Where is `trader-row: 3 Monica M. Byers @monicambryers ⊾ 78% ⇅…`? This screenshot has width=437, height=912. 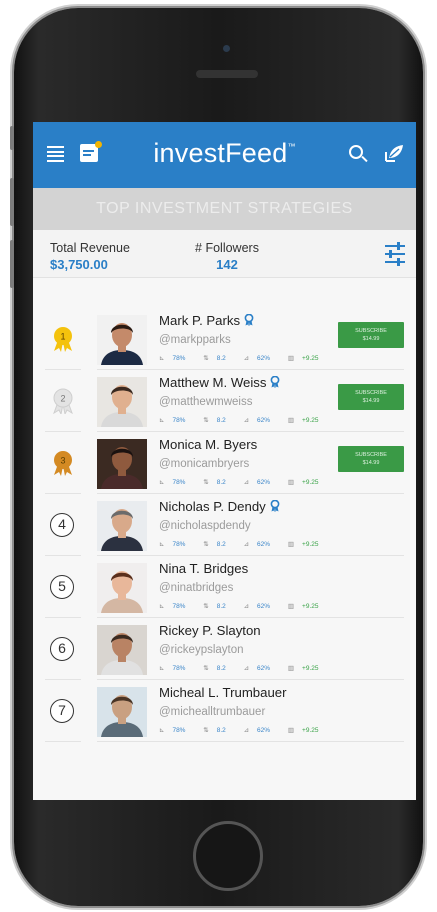 trader-row: 3 Monica M. Byers @monicambryers ⊾ 78% ⇅… is located at coordinates (224, 463).